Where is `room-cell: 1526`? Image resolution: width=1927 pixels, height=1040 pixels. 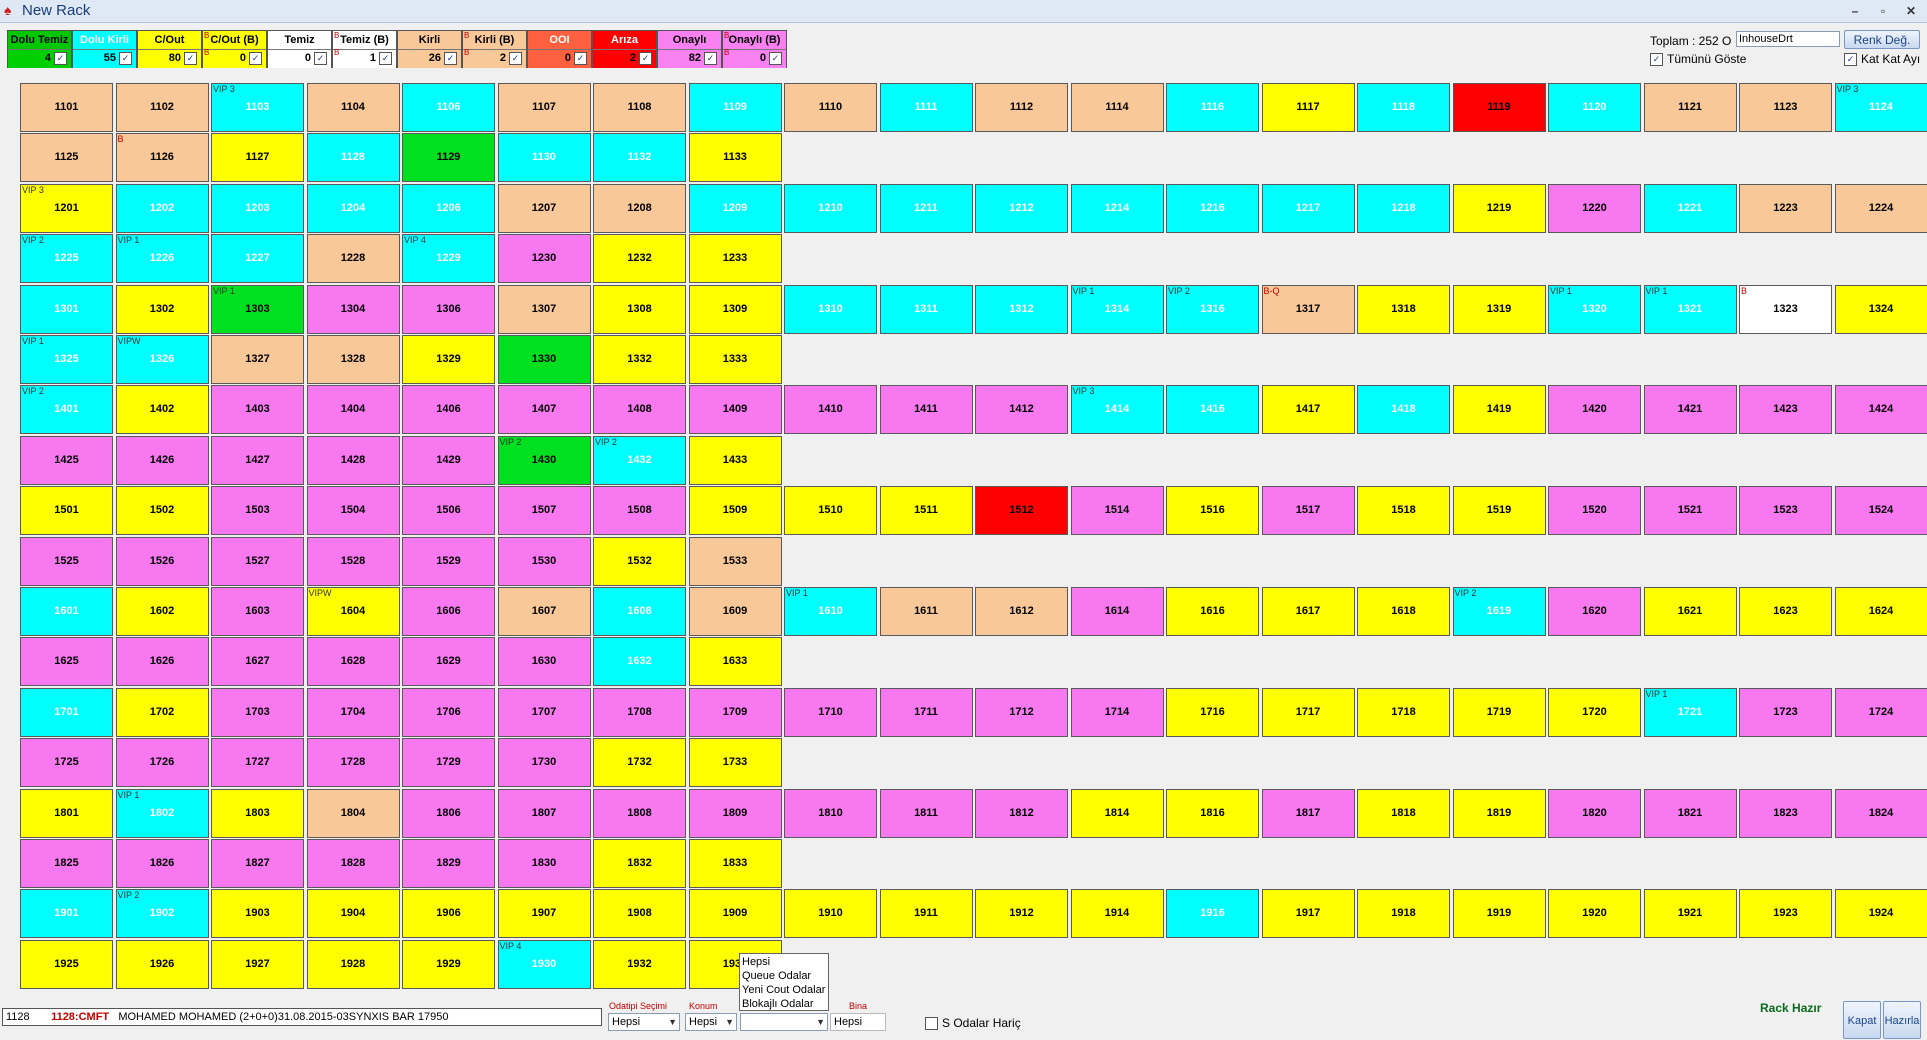
room-cell: 1526 is located at coordinates (162, 561).